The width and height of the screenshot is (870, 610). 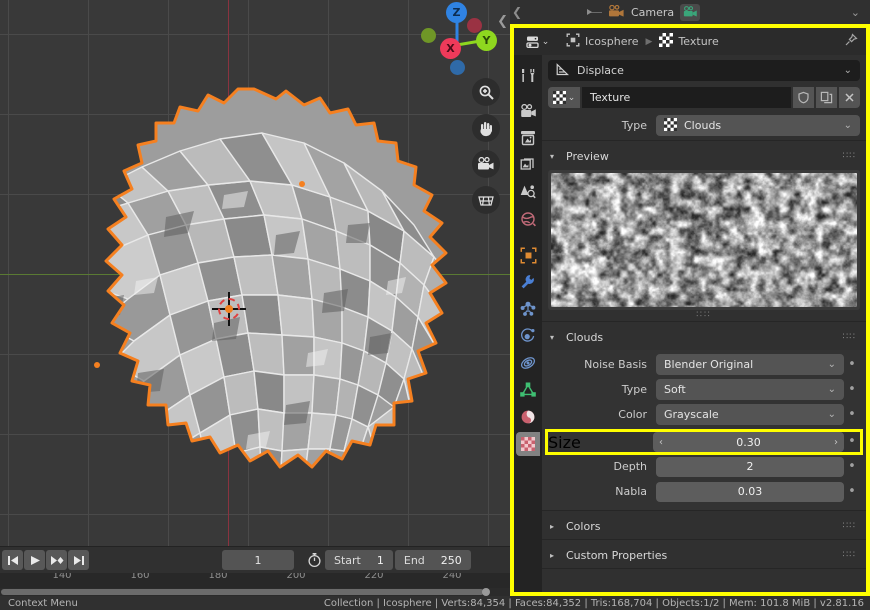 I want to click on depth-field: 2, so click(x=750, y=466).